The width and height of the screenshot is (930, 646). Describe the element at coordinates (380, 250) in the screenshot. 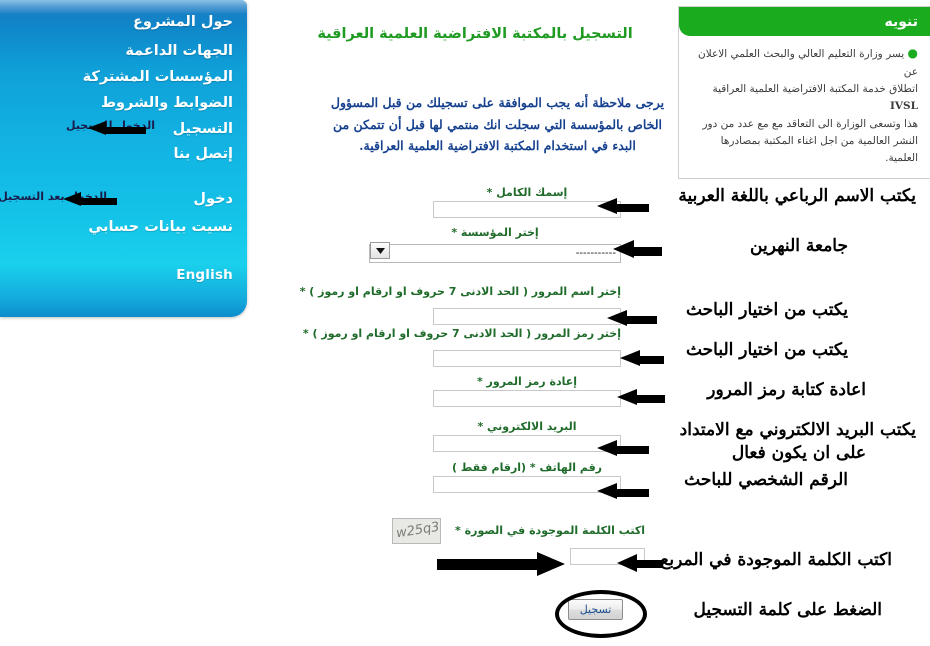

I see `chevron-down-icon` at that location.